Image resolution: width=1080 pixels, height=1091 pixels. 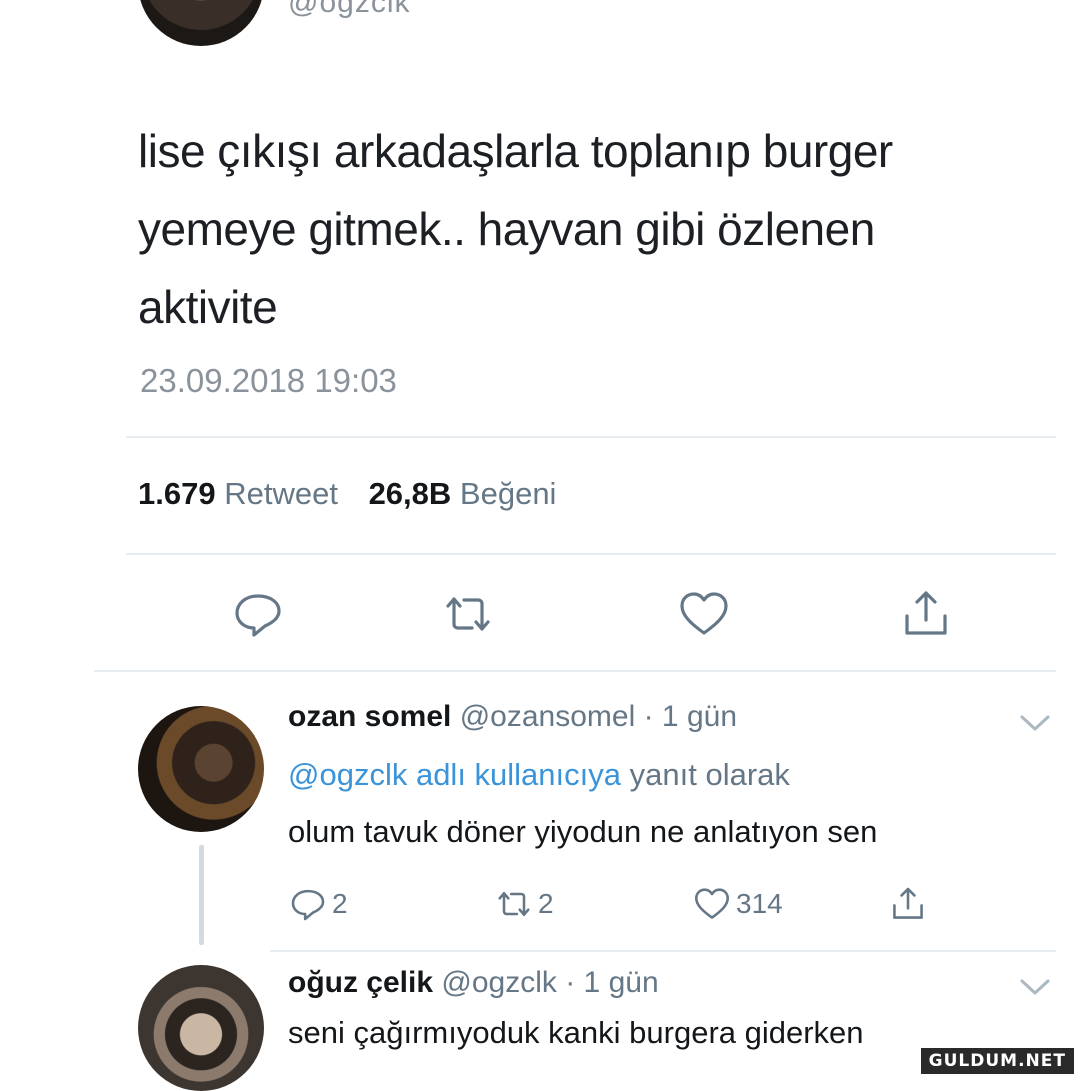 What do you see at coordinates (360, 982) in the screenshot?
I see `reply-author-name: oğuz çelik` at bounding box center [360, 982].